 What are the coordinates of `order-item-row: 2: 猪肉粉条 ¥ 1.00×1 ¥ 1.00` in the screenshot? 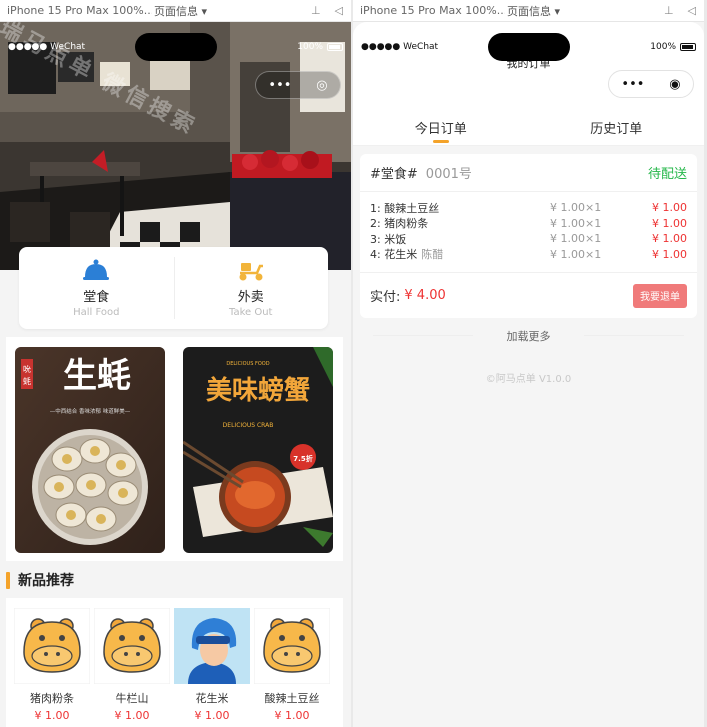 It's located at (528, 224).